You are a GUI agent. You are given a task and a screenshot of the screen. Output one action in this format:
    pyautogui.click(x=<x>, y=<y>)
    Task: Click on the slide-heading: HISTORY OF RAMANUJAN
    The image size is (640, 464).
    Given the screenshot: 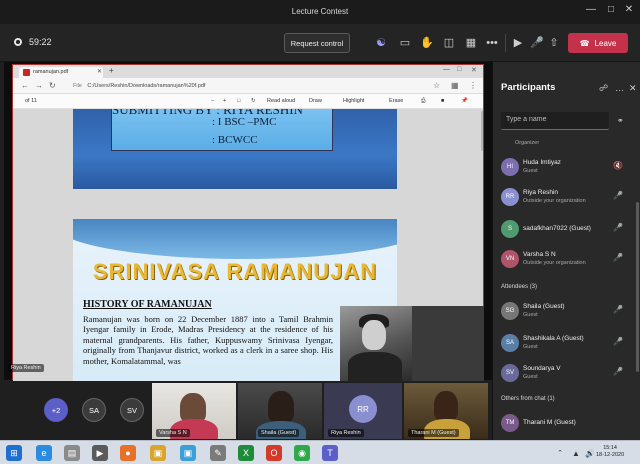 What is the action you would take?
    pyautogui.click(x=147, y=304)
    